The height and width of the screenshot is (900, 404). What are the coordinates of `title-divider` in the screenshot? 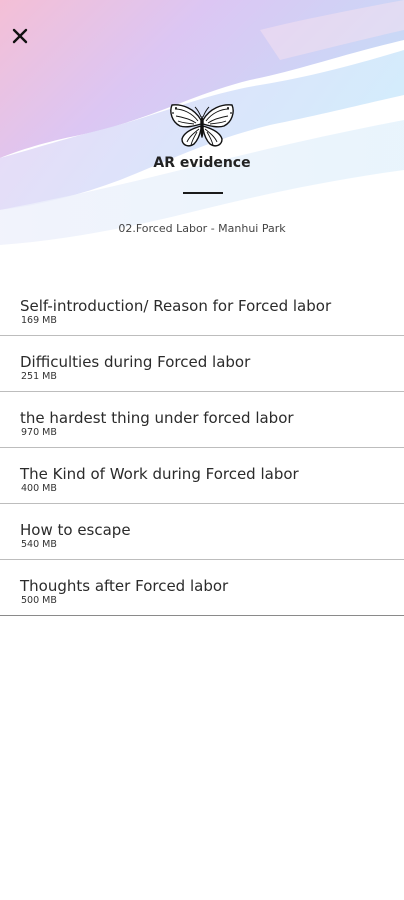 It's located at (203, 193).